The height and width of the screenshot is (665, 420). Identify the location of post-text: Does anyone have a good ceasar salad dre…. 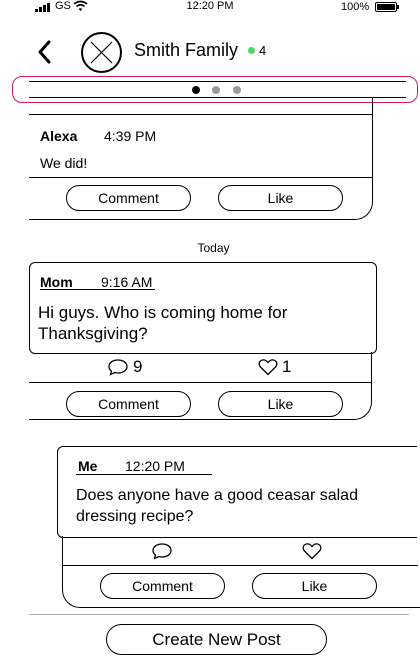
(217, 506).